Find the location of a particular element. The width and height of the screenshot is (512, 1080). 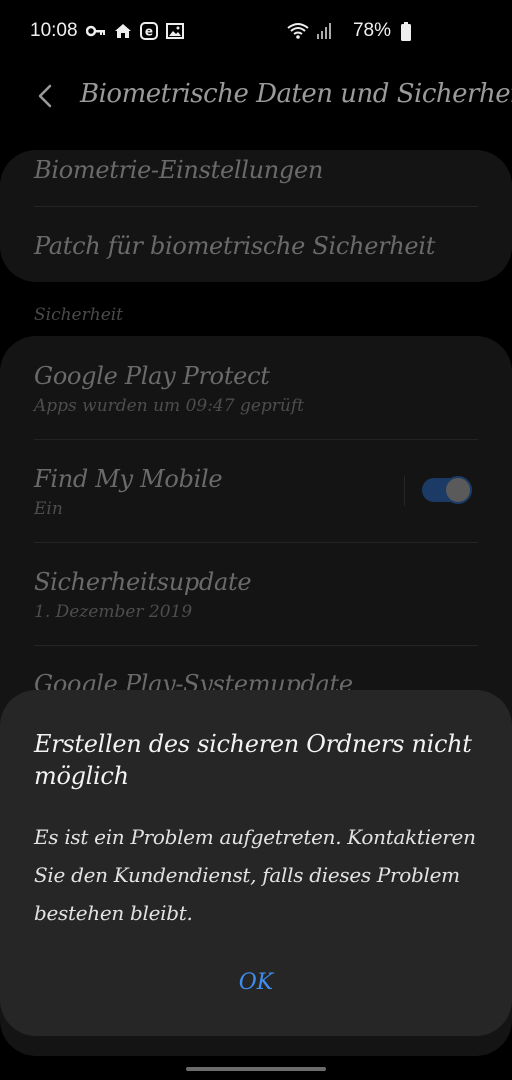

list-item-title: Google Play Protect is located at coordinates (152, 376).